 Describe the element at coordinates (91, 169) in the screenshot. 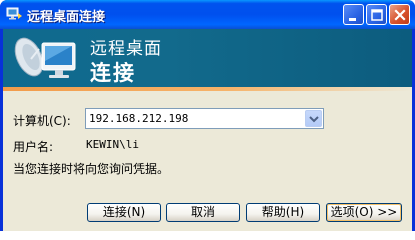

I see `credentials-prompt-text: 当您连接时将向您询问凭据。` at that location.